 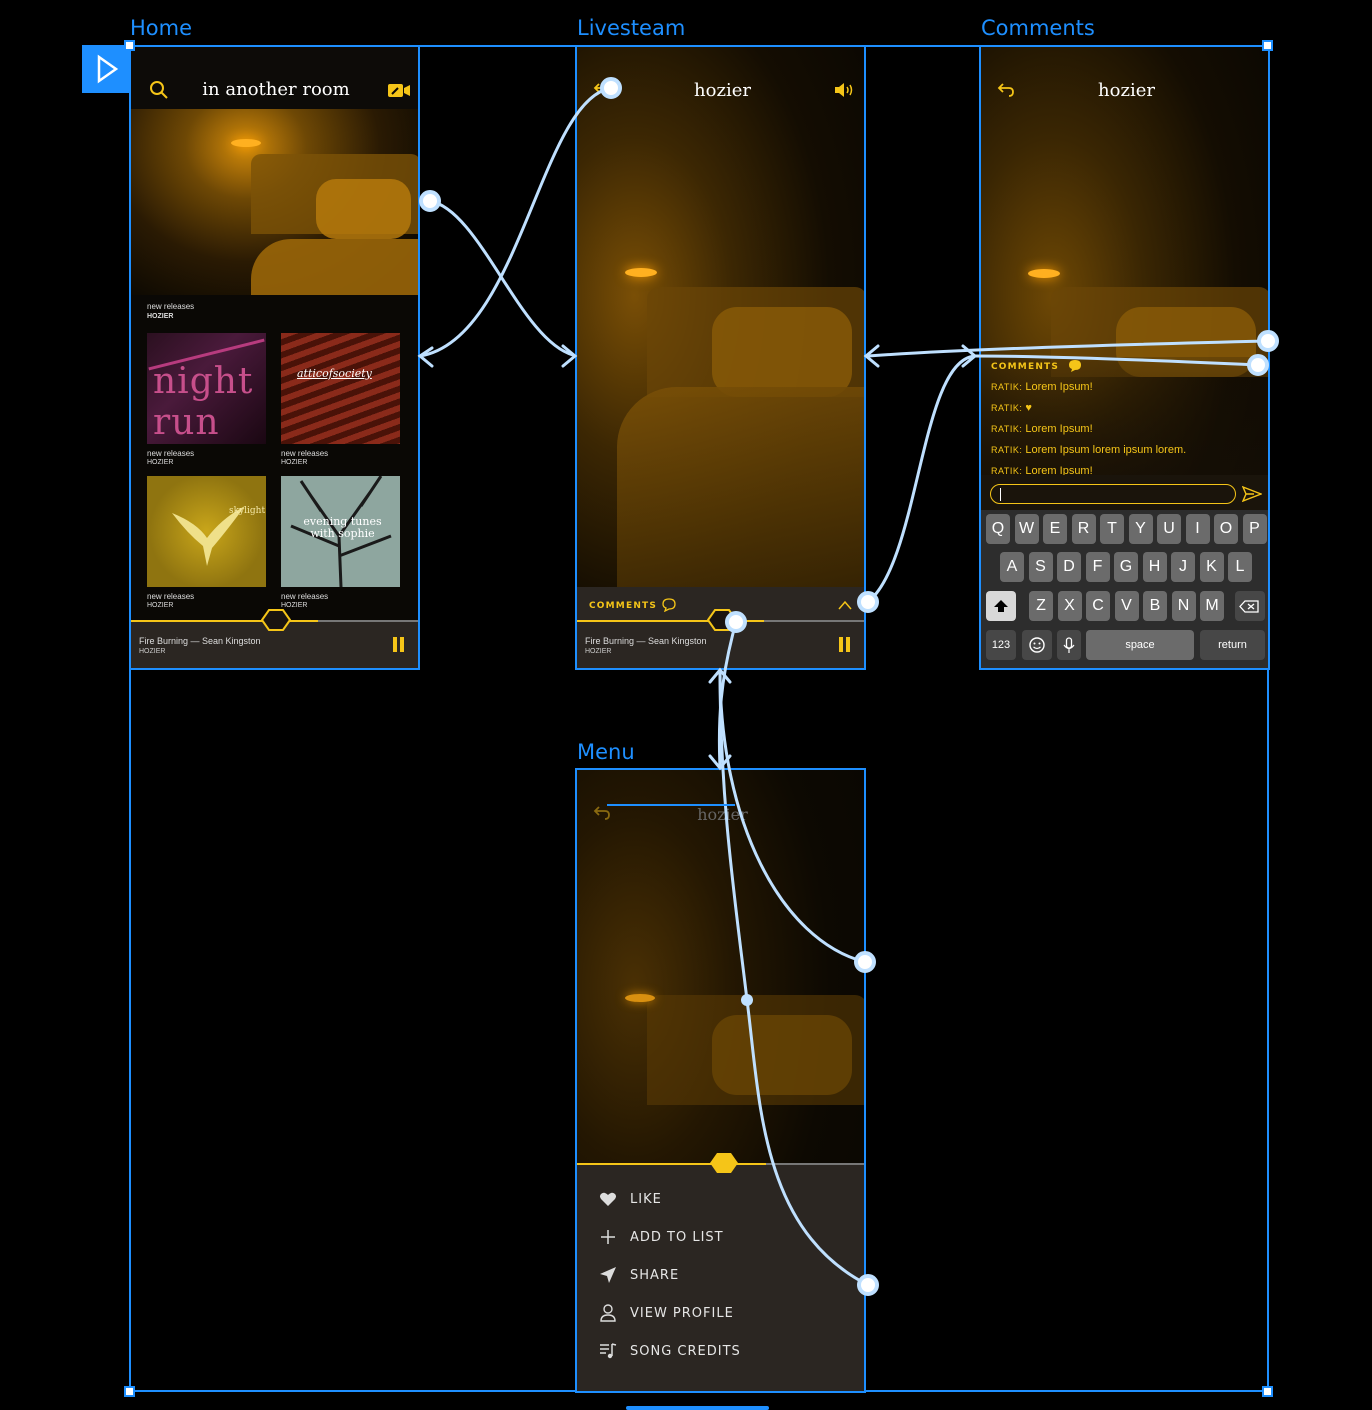 I want to click on connector-menu-to-livestream, so click(x=792, y=816).